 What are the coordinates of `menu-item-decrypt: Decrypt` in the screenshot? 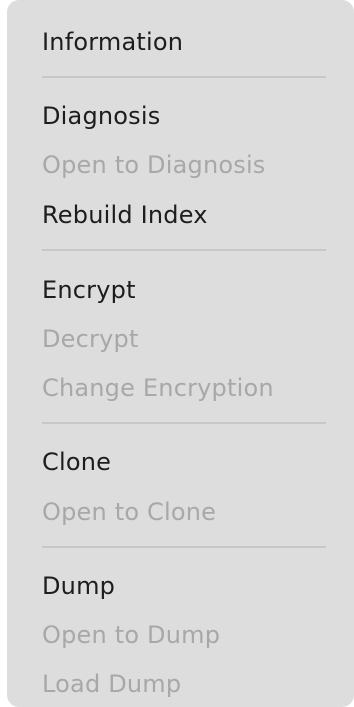 It's located at (90, 339).